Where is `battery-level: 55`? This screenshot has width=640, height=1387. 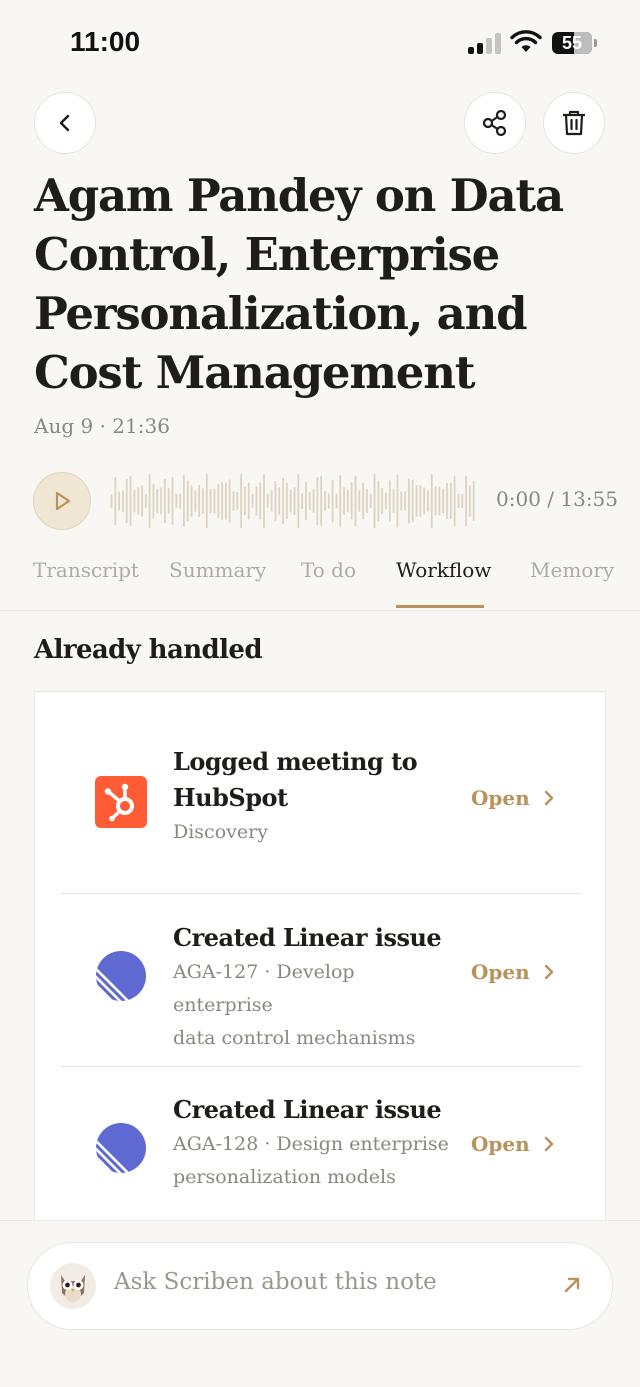
battery-level: 55 is located at coordinates (572, 43).